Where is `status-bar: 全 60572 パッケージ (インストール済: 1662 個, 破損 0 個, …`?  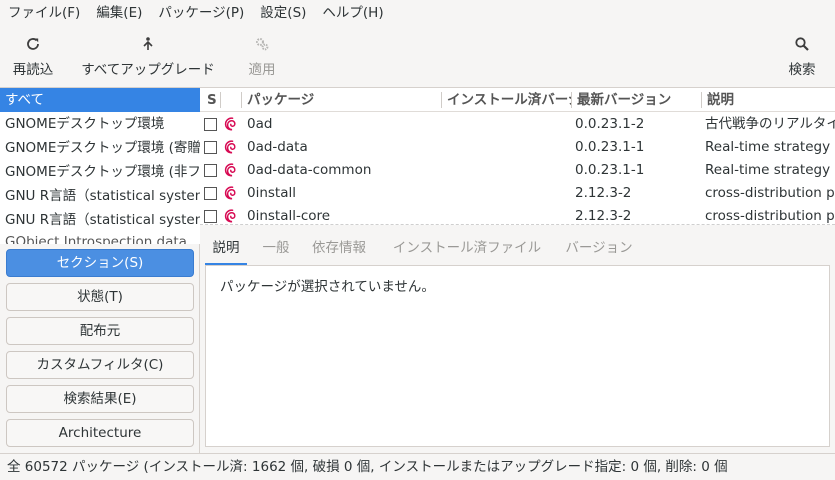 status-bar: 全 60572 パッケージ (インストール済: 1662 個, 破損 0 個, … is located at coordinates (417, 466).